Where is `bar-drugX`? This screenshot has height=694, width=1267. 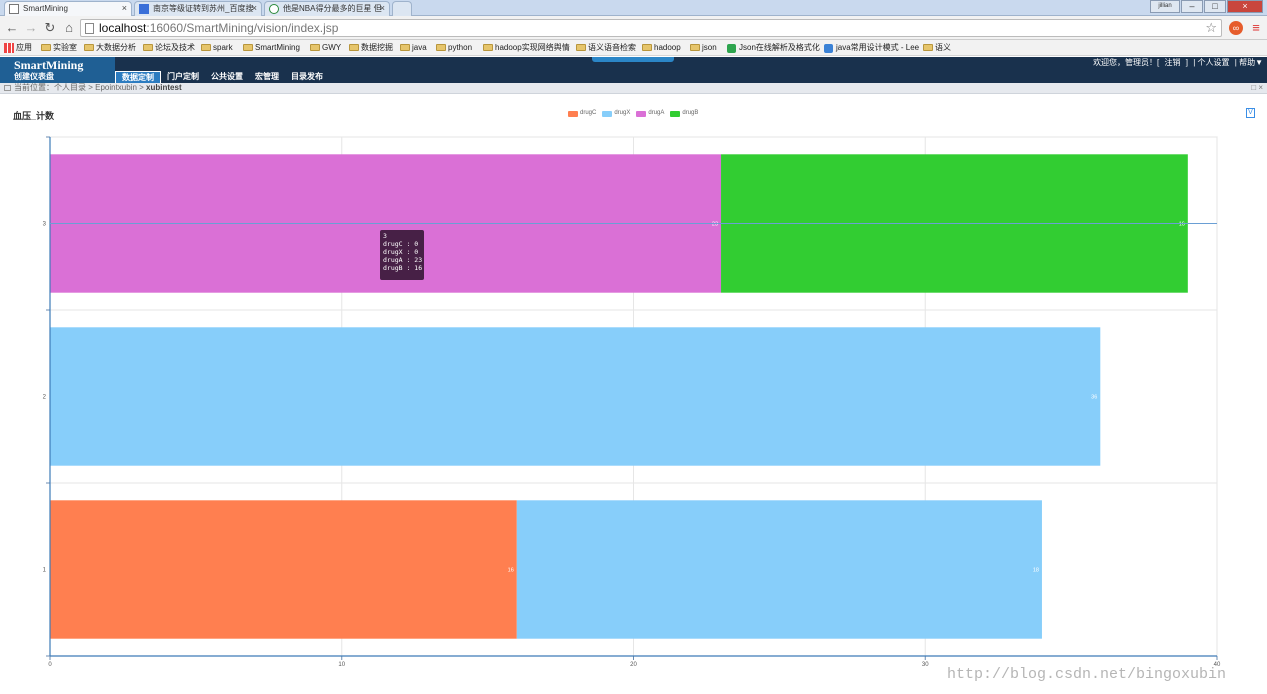 bar-drugX is located at coordinates (779, 569).